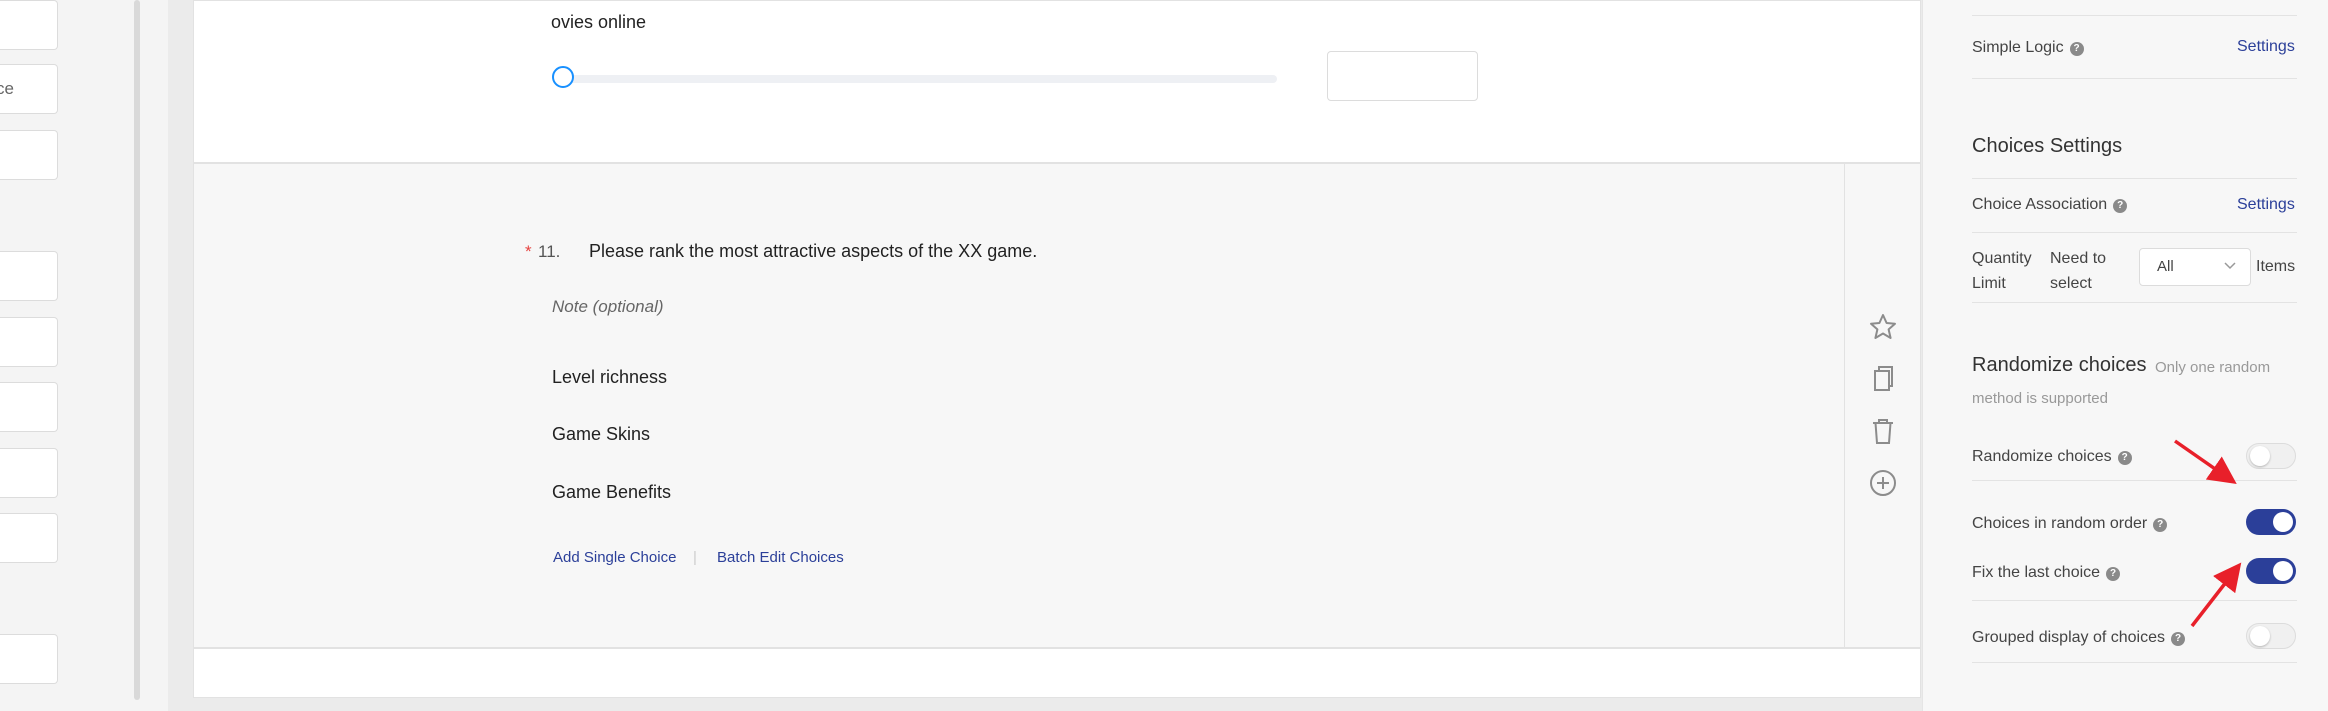  I want to click on choice-association-label: Choice Association, so click(2040, 204).